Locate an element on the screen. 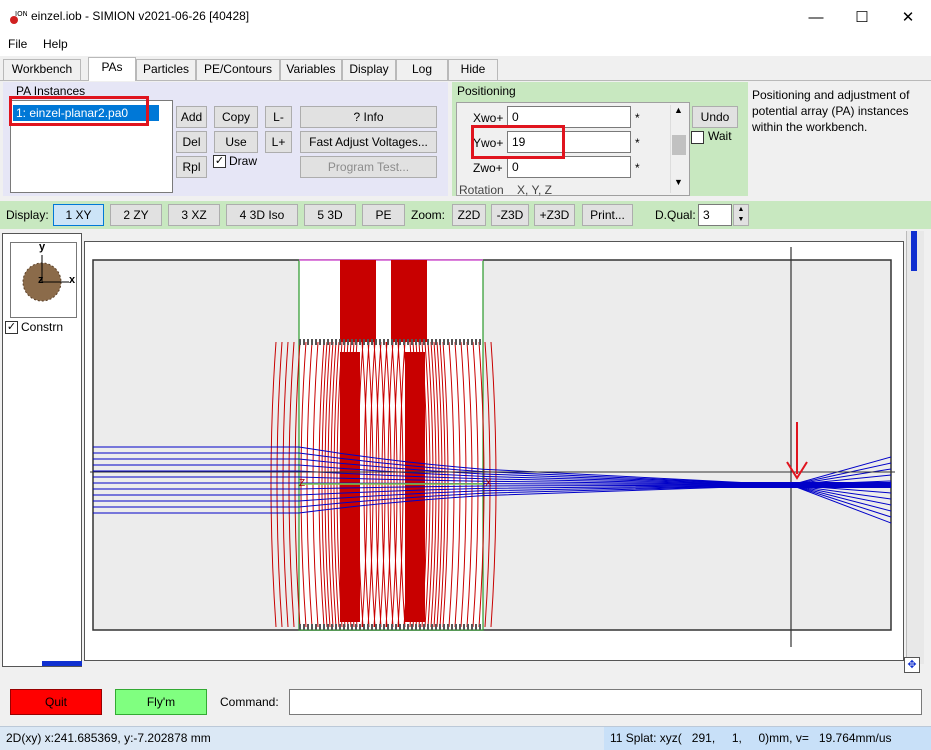 The height and width of the screenshot is (750, 931). quit-button: Quit is located at coordinates (56, 702).